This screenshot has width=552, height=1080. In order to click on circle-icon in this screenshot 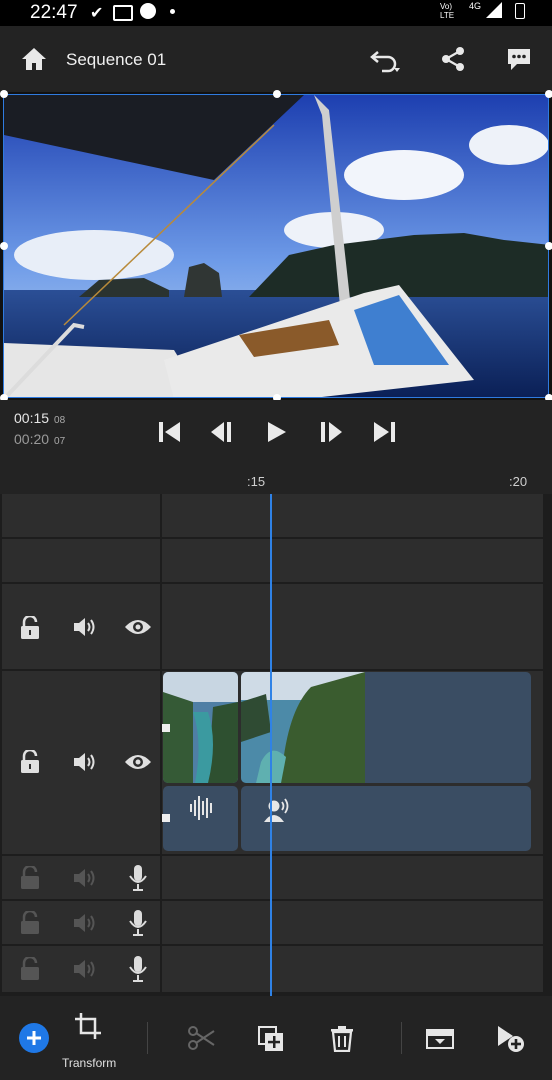, I will do `click(148, 11)`.